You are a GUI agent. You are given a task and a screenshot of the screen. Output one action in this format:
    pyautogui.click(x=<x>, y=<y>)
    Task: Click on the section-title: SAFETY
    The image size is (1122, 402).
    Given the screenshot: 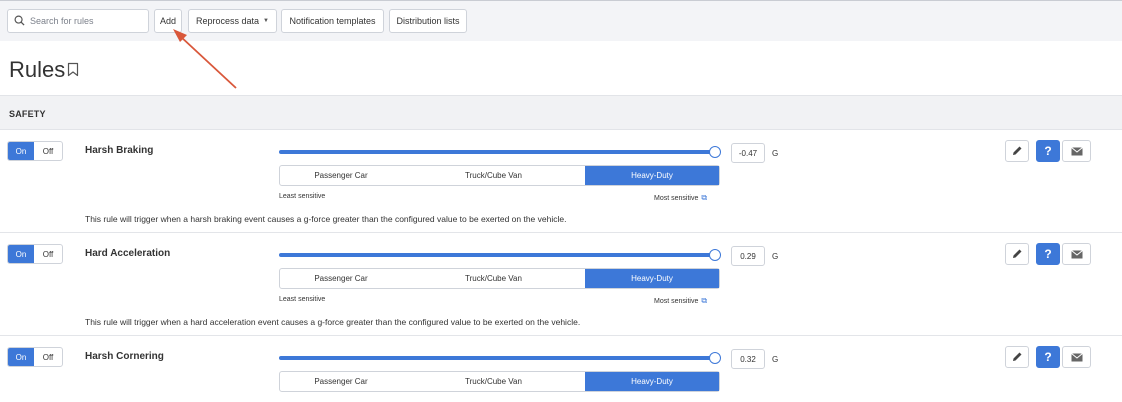 What is the action you would take?
    pyautogui.click(x=27, y=114)
    